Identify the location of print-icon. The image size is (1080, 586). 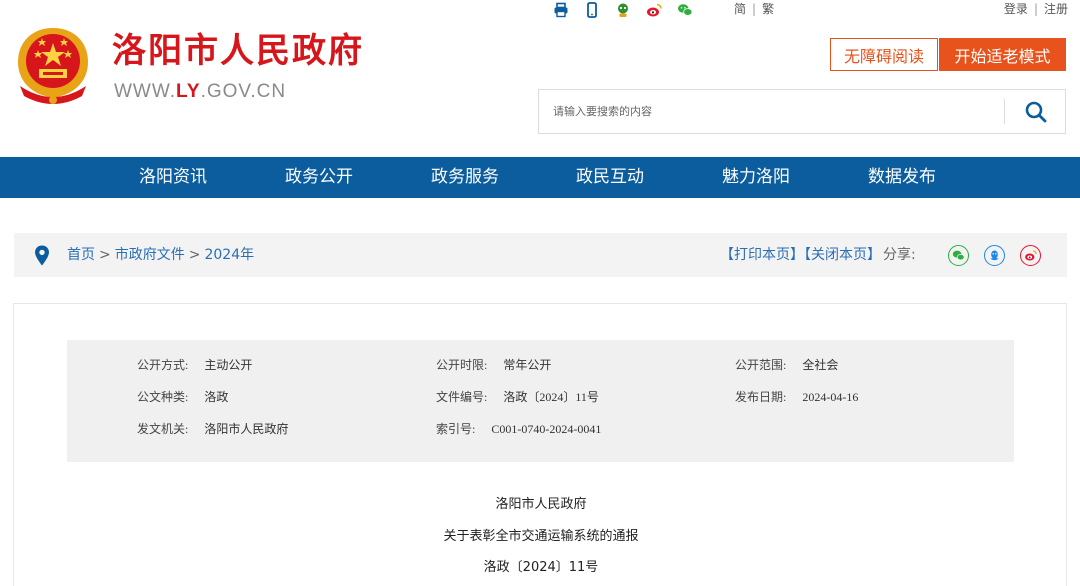
(561, 10).